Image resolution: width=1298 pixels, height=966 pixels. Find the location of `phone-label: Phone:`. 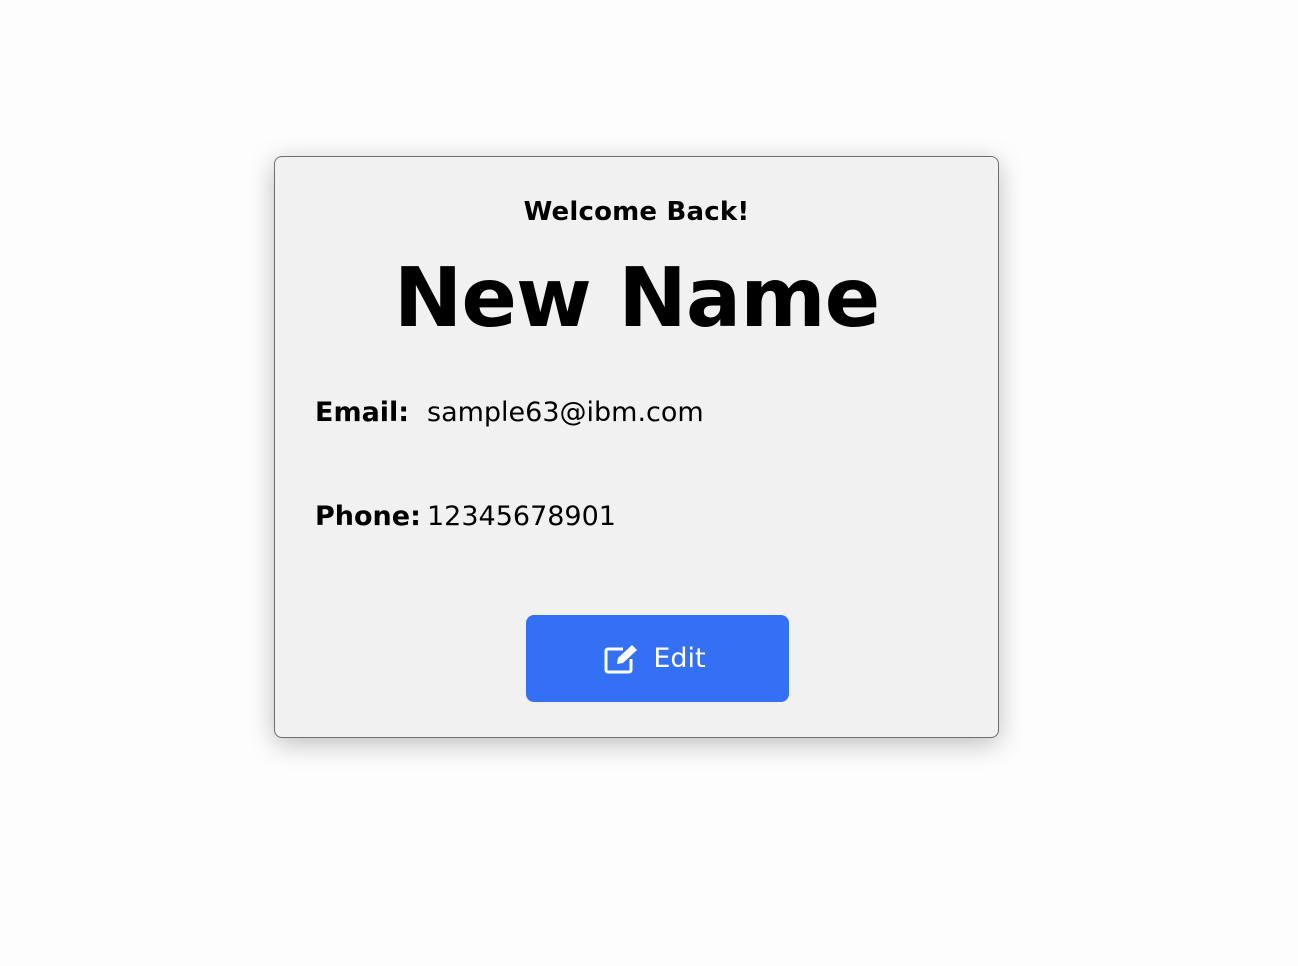

phone-label: Phone: is located at coordinates (368, 516).